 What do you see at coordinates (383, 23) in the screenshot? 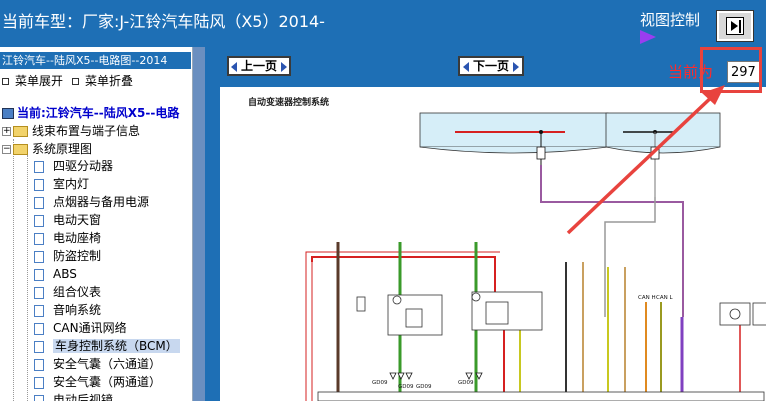
I see `top-header: 当前车型：厂家:J-江铃汽车陆风（X5）2014- 视图控制` at bounding box center [383, 23].